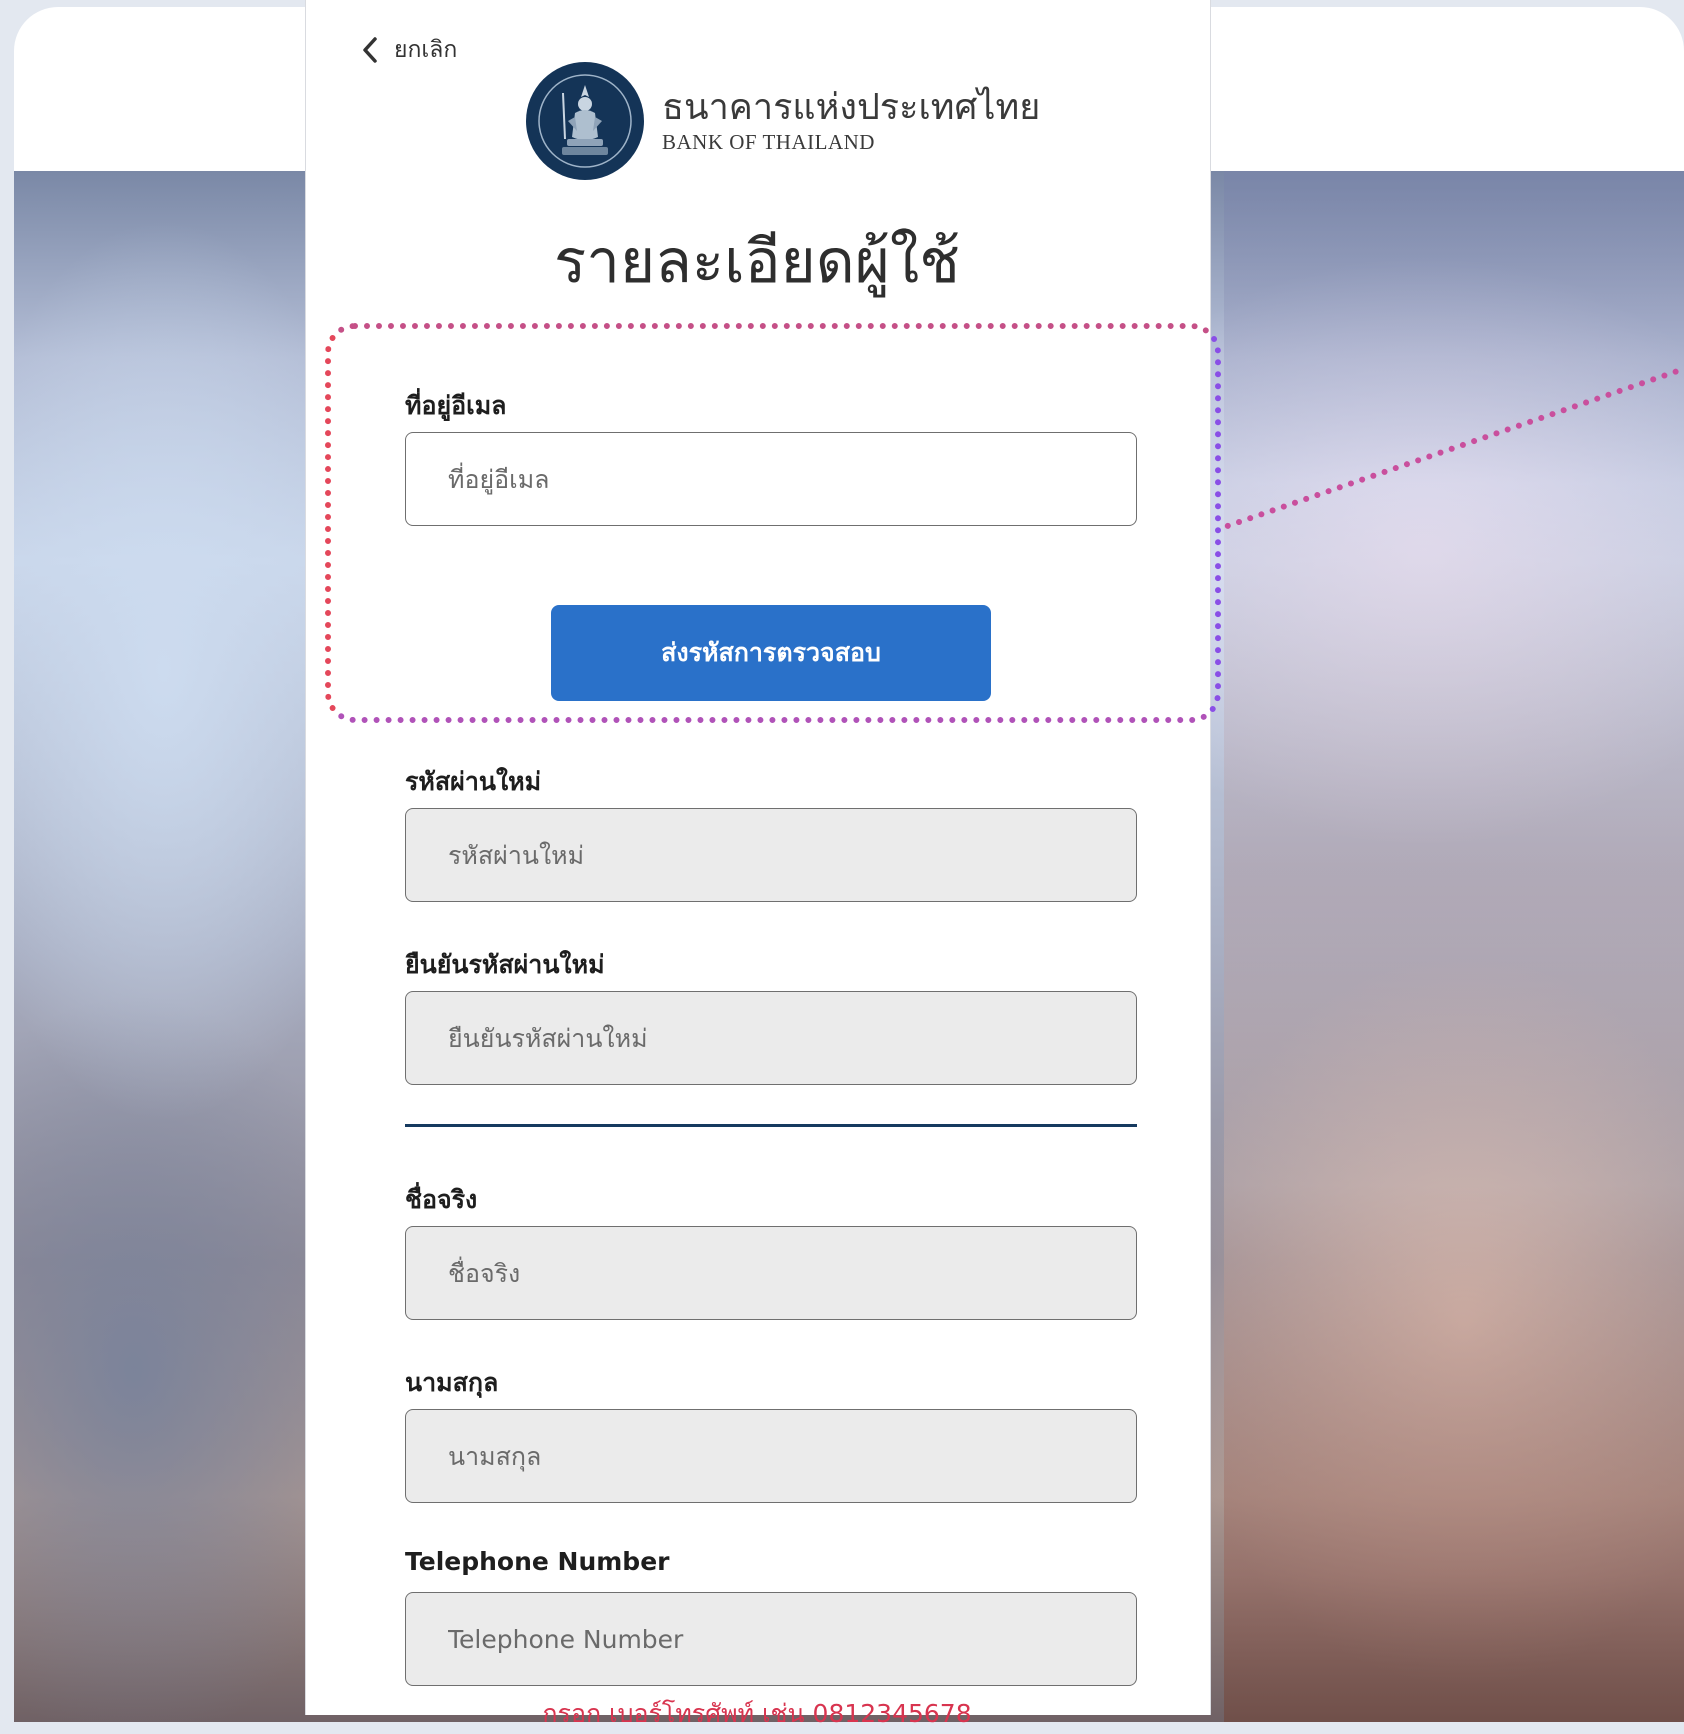  Describe the element at coordinates (771, 1456) in the screenshot. I see `last-name-field` at that location.